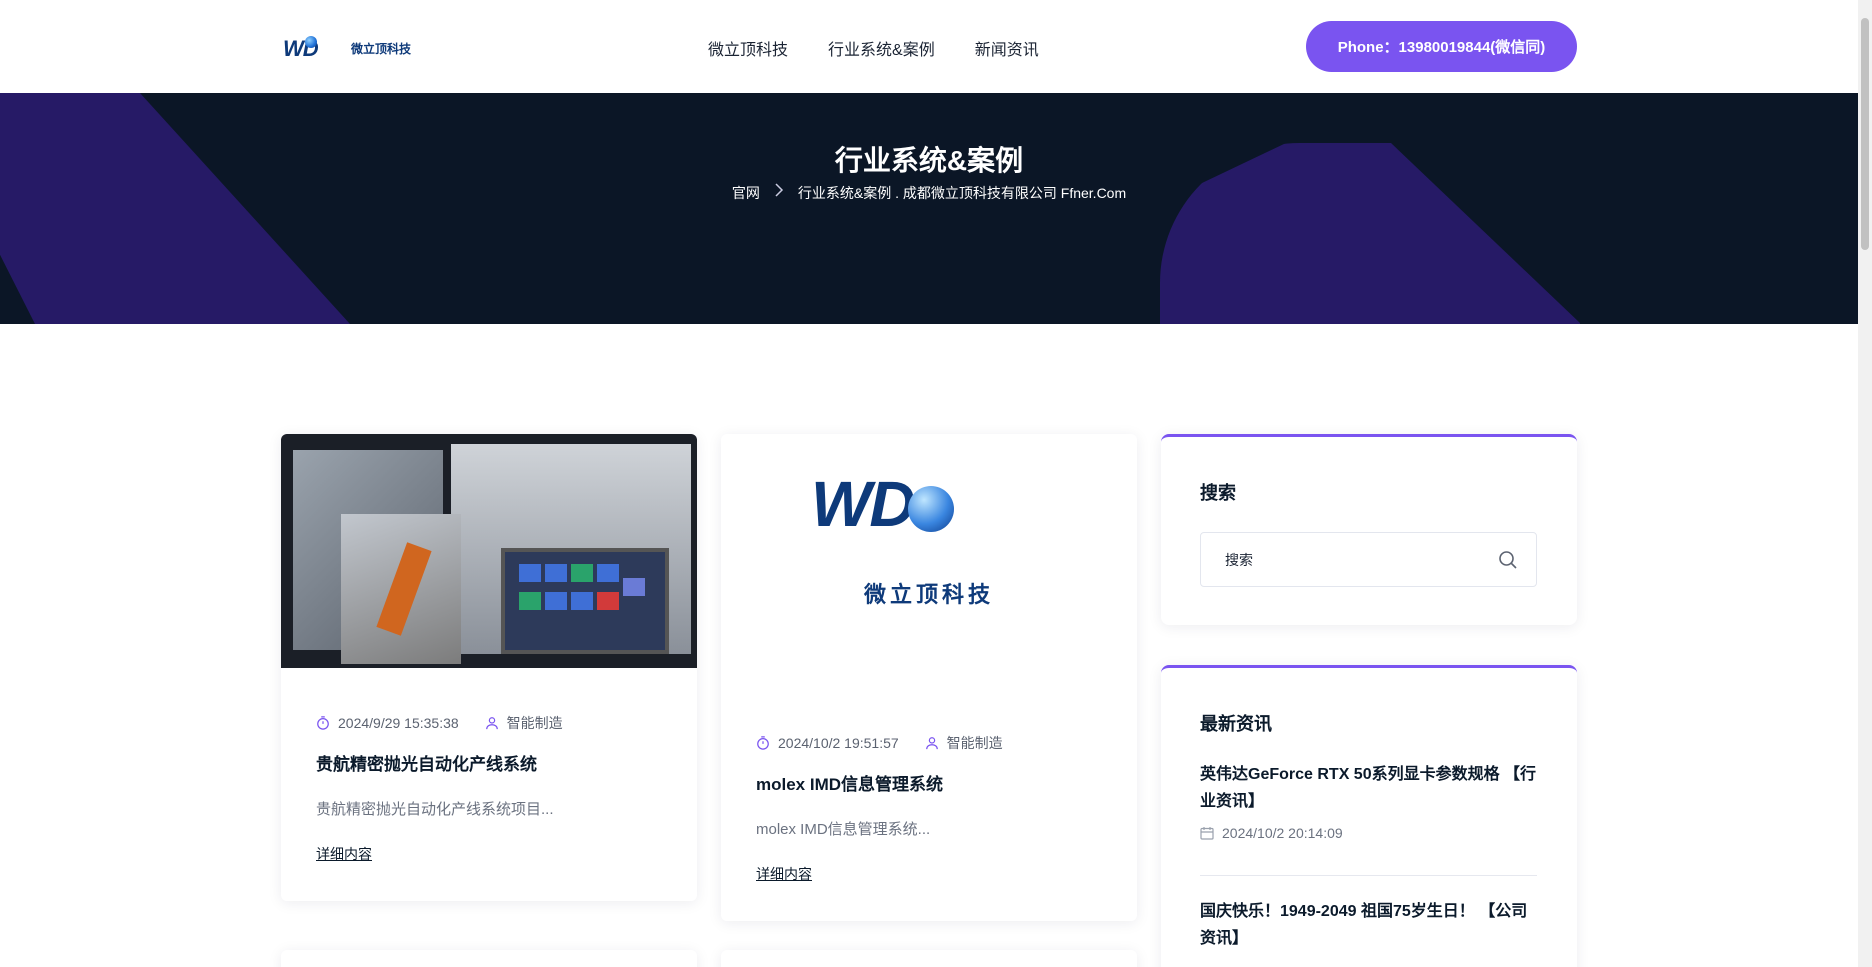 This screenshot has height=967, width=1872. I want to click on post-meta: 2024/10/2 19:51:57 智能制造, so click(879, 743).